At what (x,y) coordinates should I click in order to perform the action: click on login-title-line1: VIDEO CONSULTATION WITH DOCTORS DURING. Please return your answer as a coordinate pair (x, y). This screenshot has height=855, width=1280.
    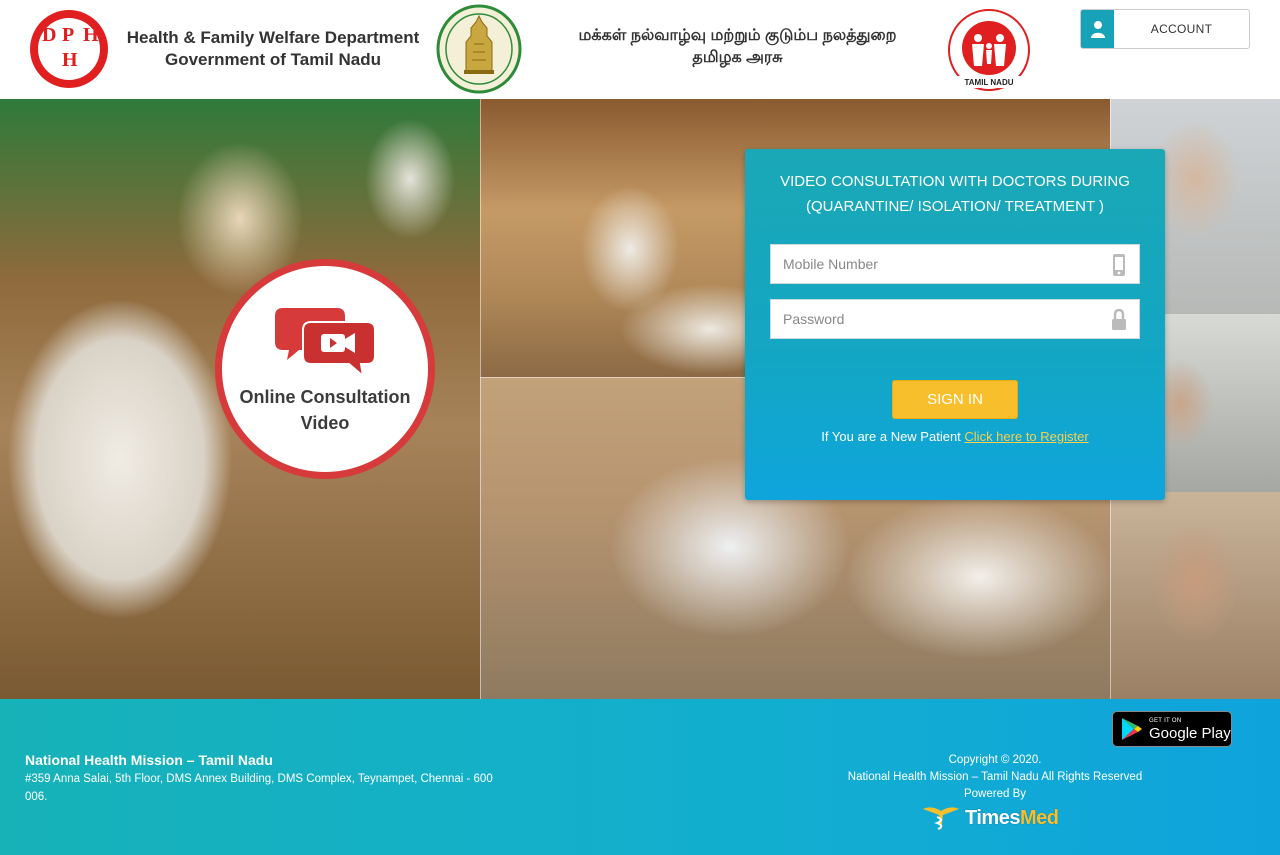
    Looking at the image, I should click on (955, 181).